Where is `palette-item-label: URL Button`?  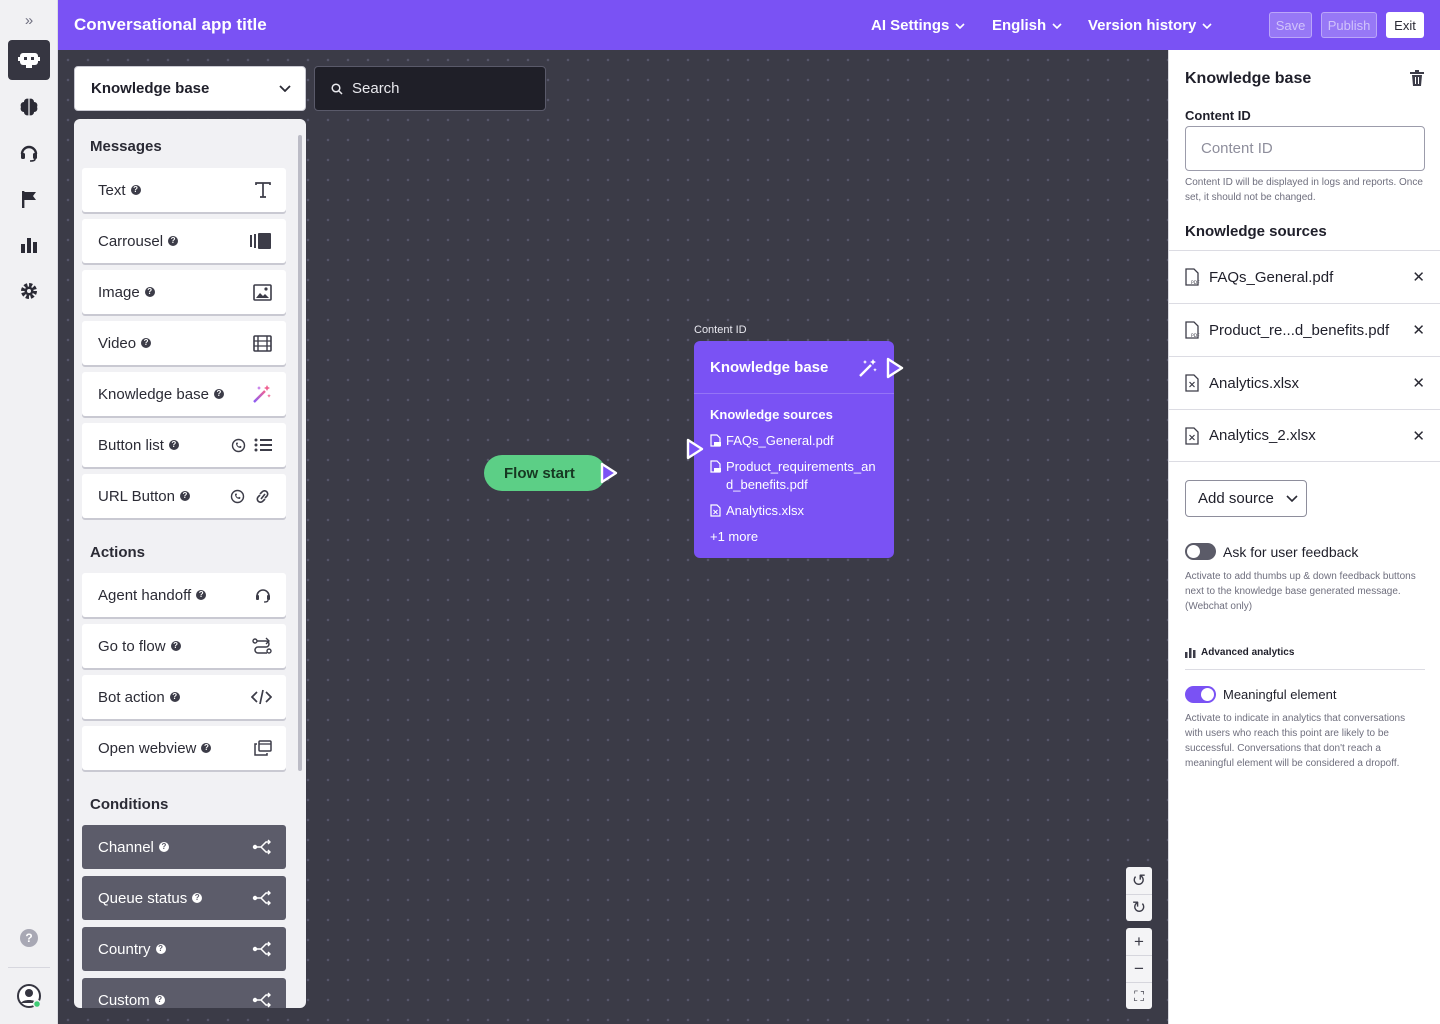
palette-item-label: URL Button is located at coordinates (136, 496).